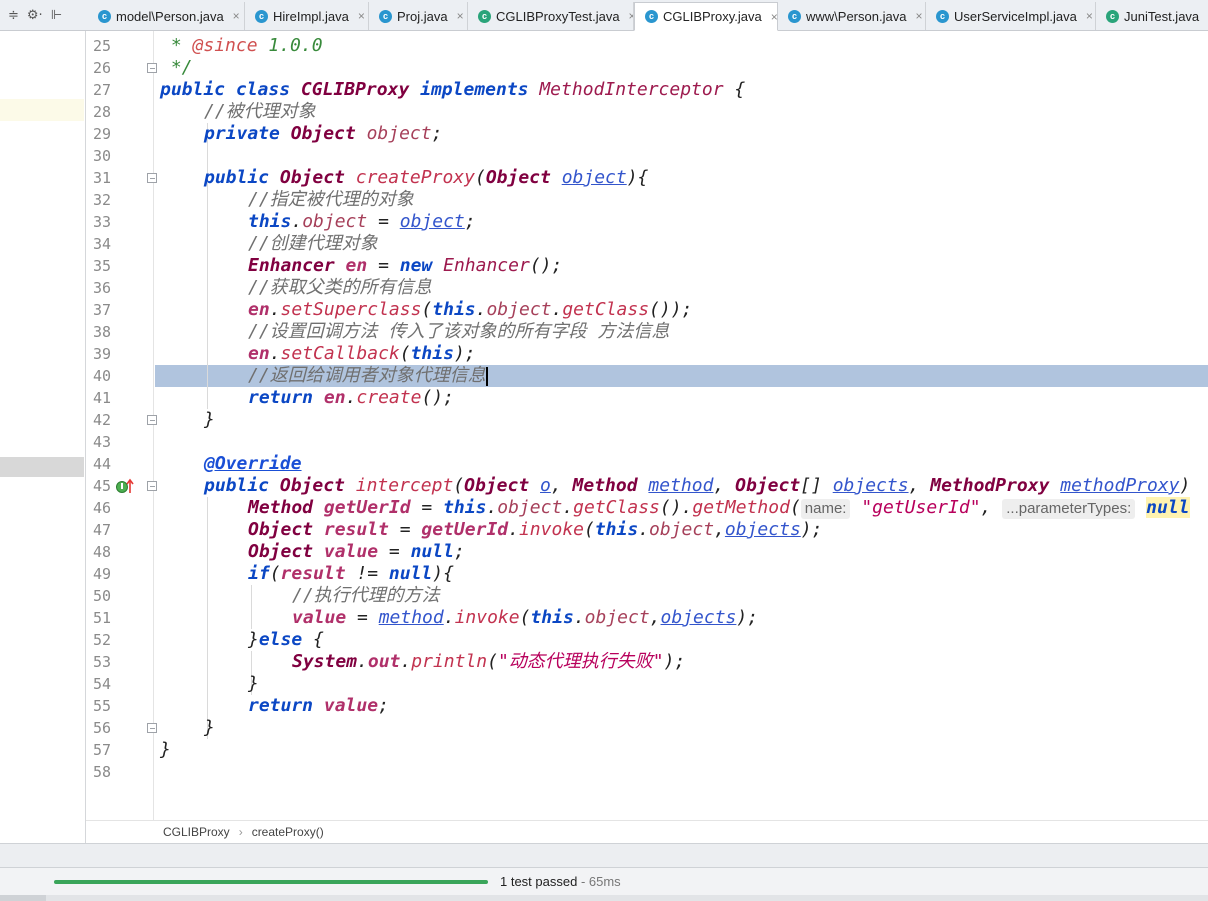 The width and height of the screenshot is (1208, 901). Describe the element at coordinates (311, 16) in the screenshot. I see `tab-label: HireImpl.java` at that location.